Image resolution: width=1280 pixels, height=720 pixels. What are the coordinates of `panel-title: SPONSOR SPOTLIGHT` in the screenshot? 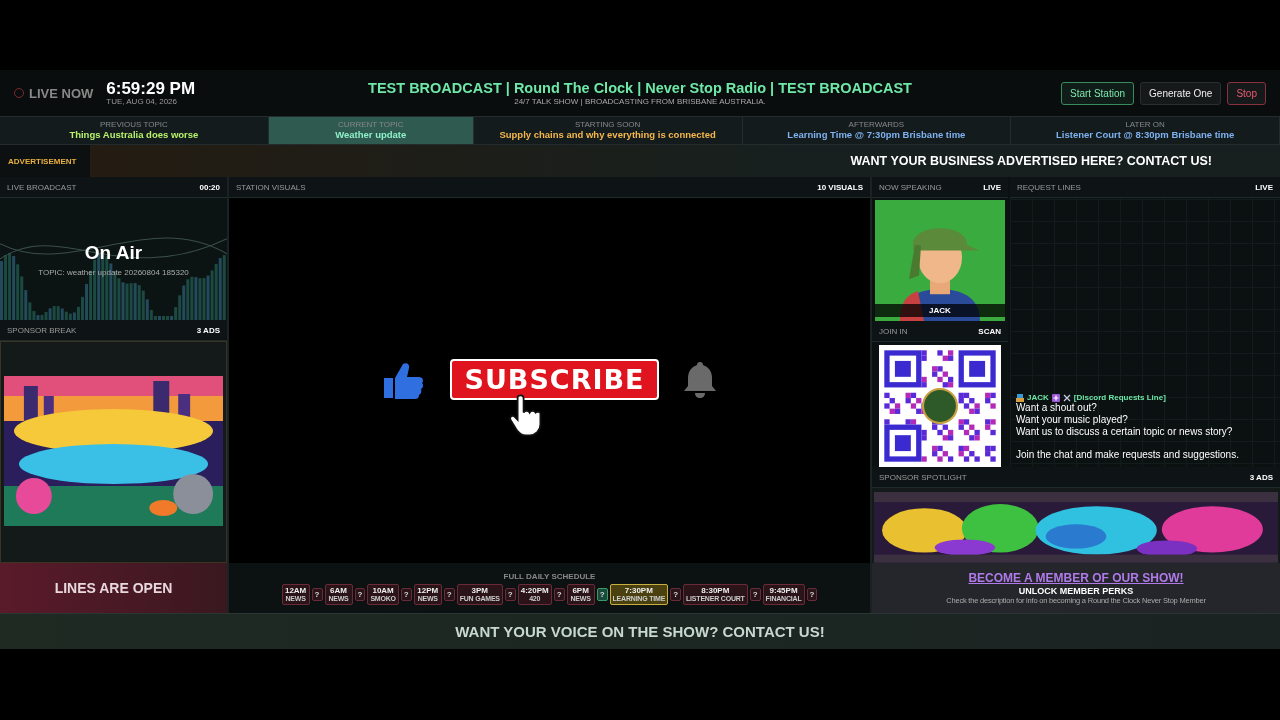 It's located at (923, 477).